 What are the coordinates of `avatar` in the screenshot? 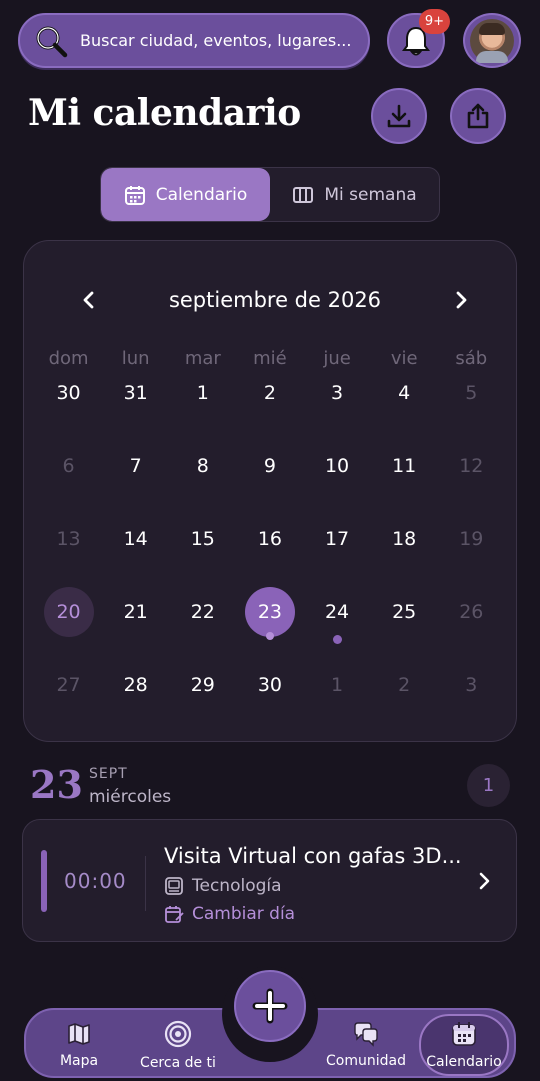 It's located at (492, 40).